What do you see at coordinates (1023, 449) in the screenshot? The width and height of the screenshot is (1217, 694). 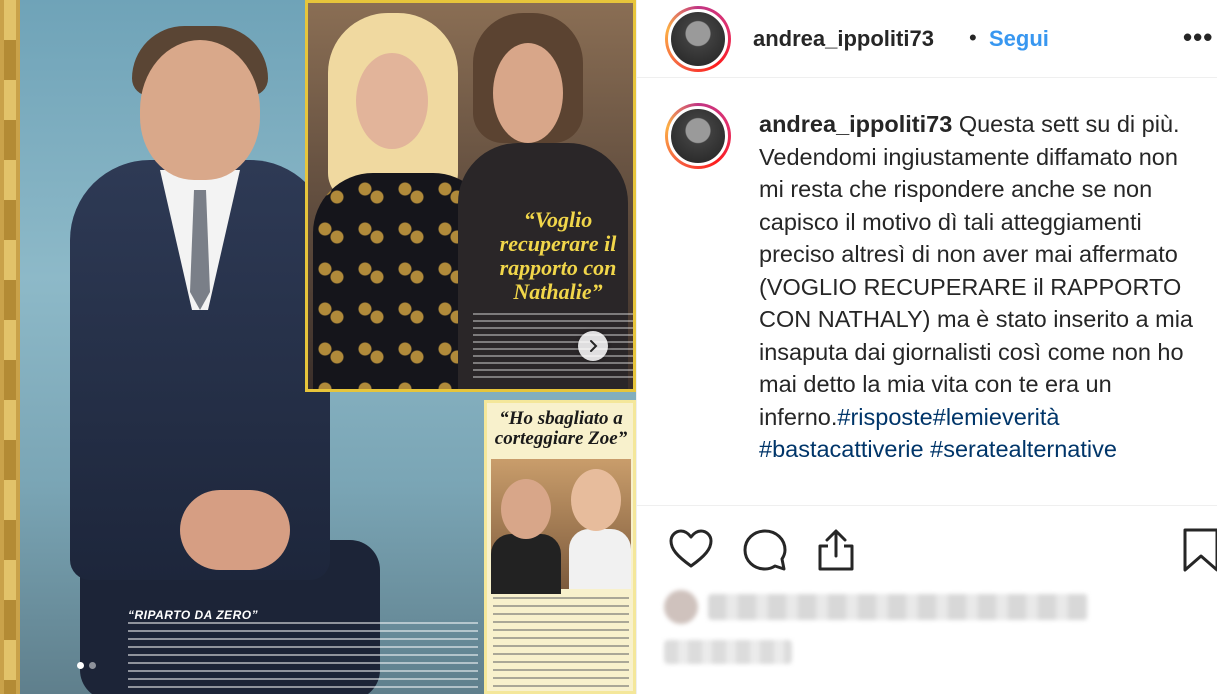 I see `hashtag-link: #seratealternative` at bounding box center [1023, 449].